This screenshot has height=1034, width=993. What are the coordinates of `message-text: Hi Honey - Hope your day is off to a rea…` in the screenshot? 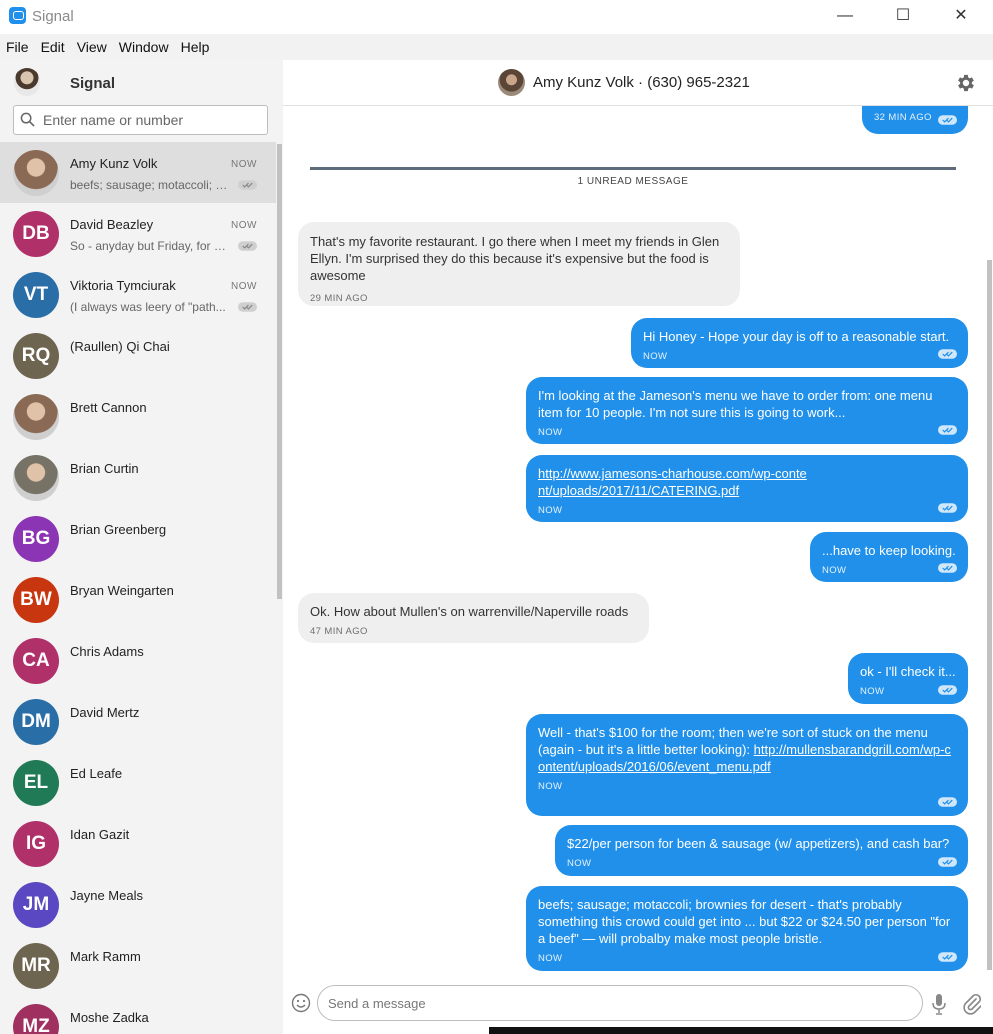 It's located at (796, 336).